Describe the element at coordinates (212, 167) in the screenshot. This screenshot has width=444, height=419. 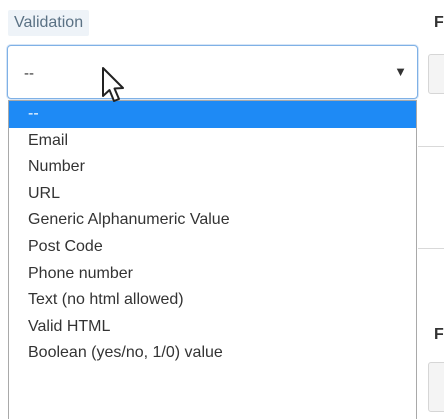
I see `dropdown-option: Number` at that location.